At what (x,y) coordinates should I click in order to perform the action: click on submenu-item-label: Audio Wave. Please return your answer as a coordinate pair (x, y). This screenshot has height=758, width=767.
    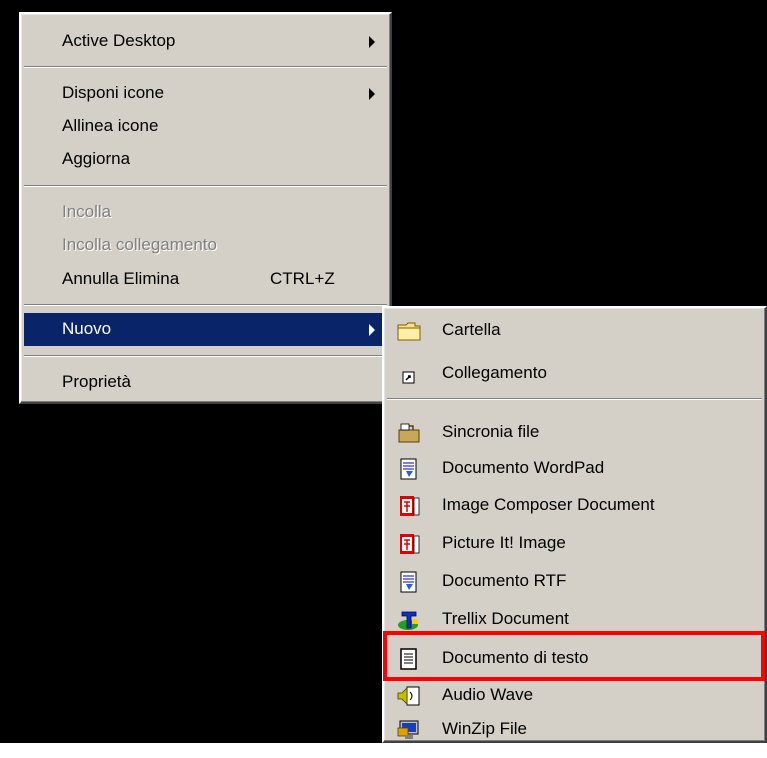
    Looking at the image, I should click on (488, 694).